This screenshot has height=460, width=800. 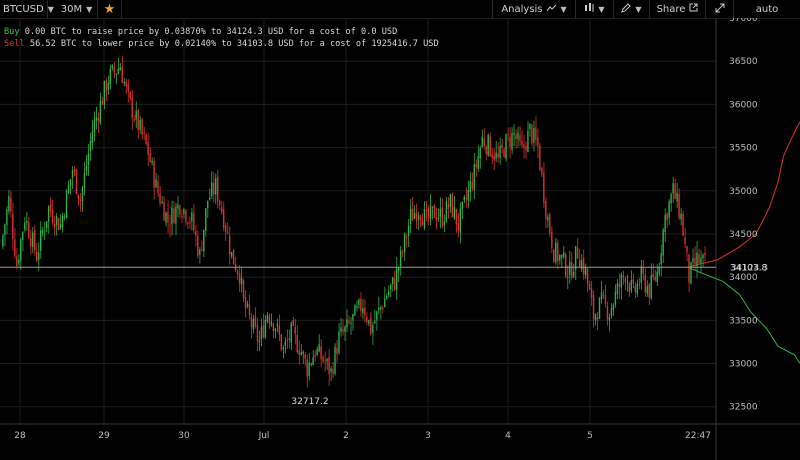 What do you see at coordinates (346, 436) in the screenshot?
I see `x-tick-label: 2` at bounding box center [346, 436].